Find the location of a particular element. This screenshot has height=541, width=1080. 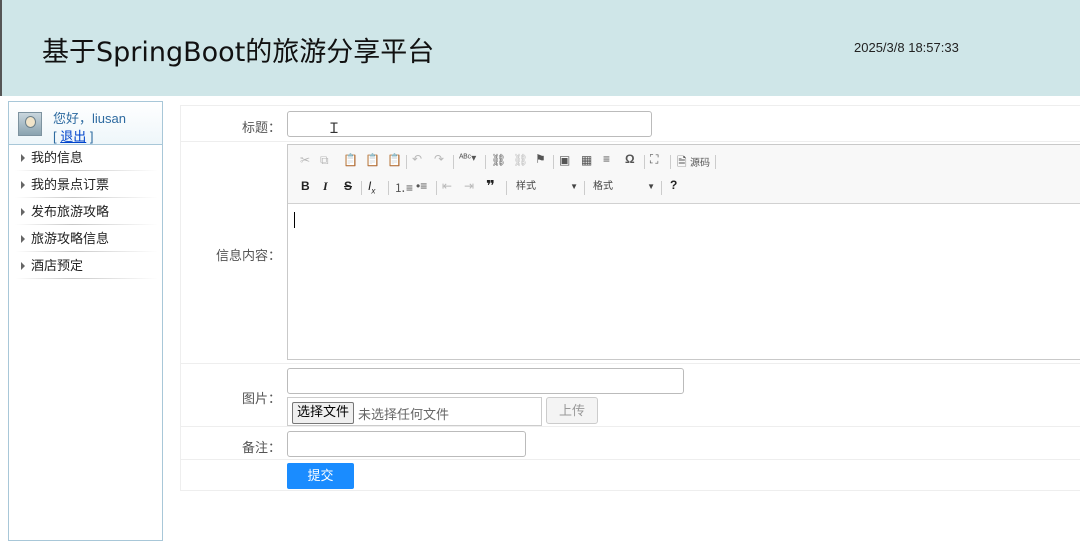

sidebar-item-my-ticket-orders: 我的景点订票 is located at coordinates (85, 185).